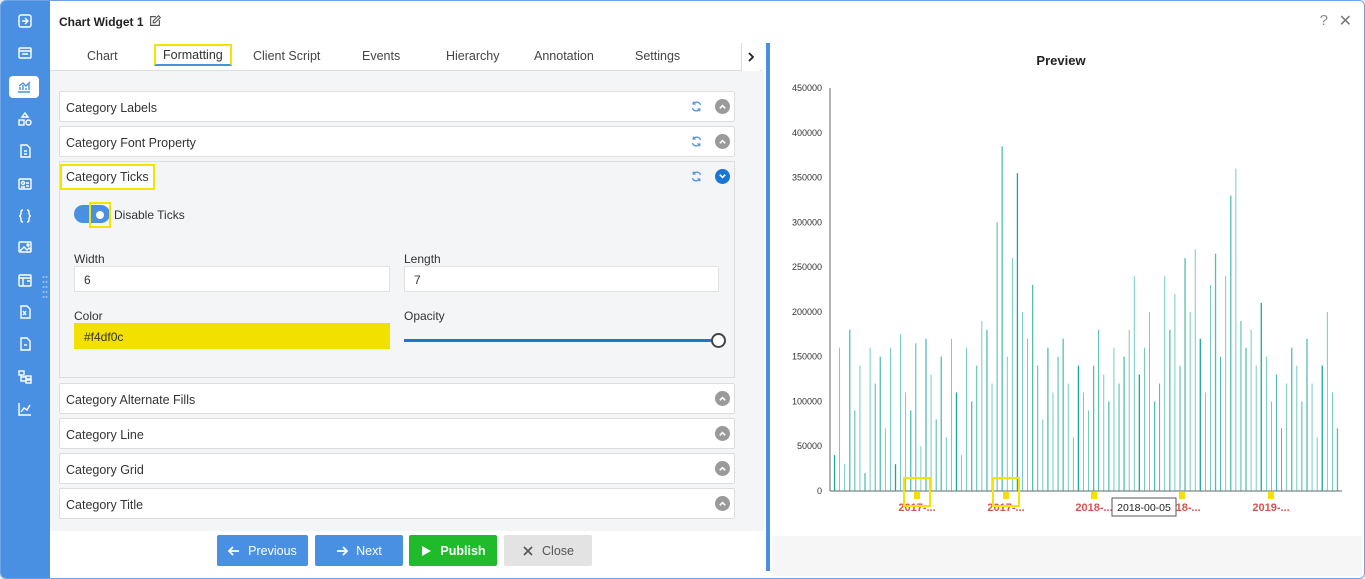  I want to click on opacity-label: Opacity, so click(424, 316).